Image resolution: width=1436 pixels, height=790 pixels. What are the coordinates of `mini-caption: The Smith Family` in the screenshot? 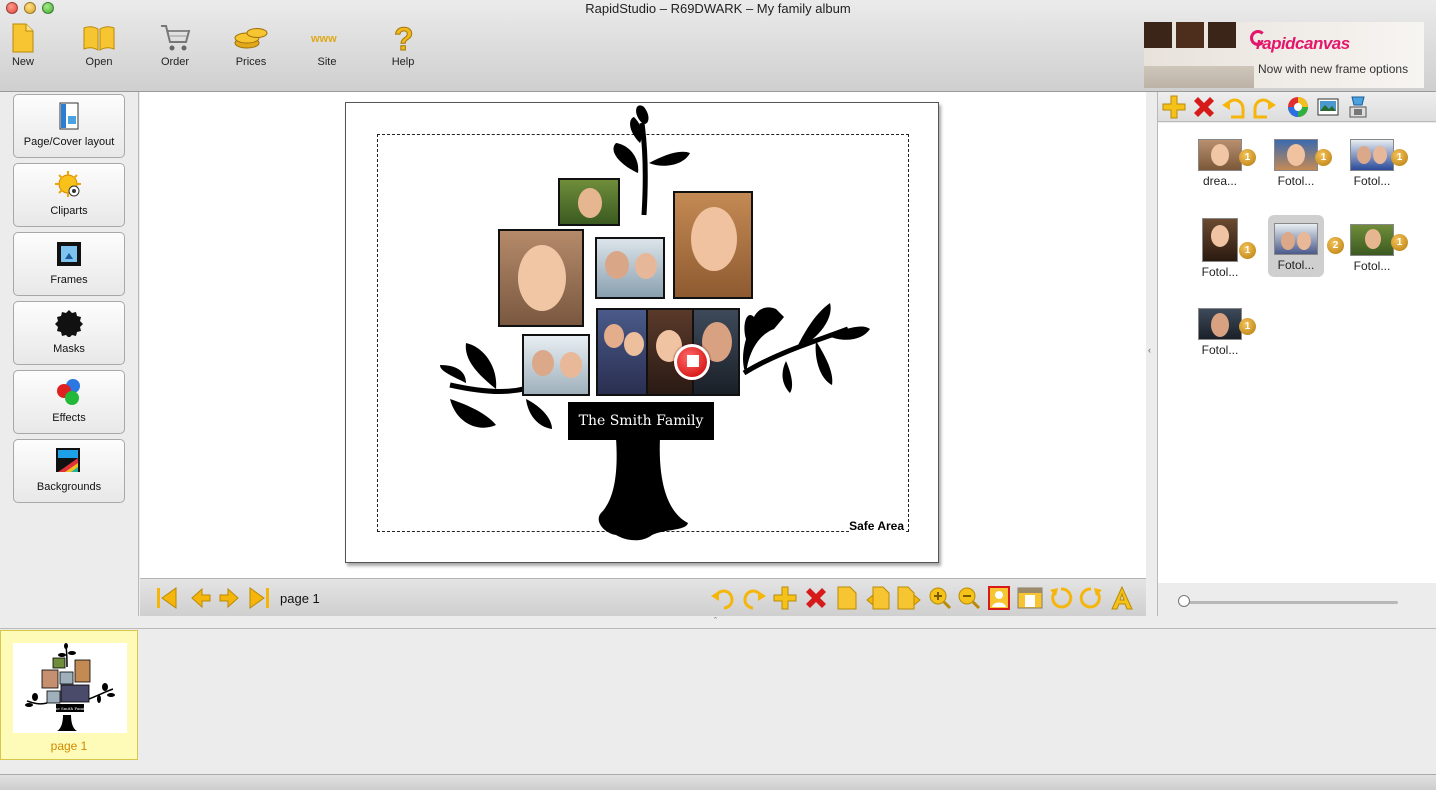 It's located at (70, 708).